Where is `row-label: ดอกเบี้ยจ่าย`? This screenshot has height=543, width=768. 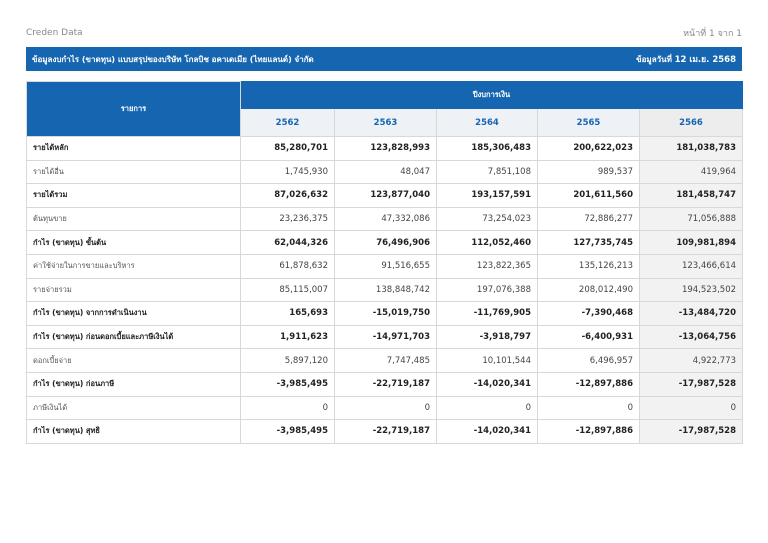
row-label: ดอกเบี้ยจ่าย is located at coordinates (133, 360).